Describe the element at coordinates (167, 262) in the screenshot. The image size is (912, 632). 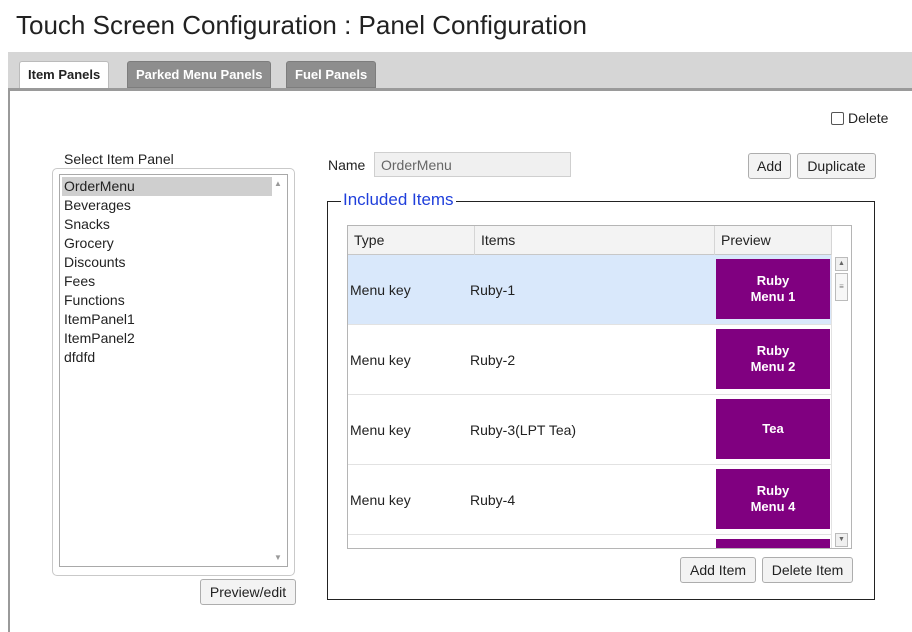
I see `list-item: Discounts` at that location.